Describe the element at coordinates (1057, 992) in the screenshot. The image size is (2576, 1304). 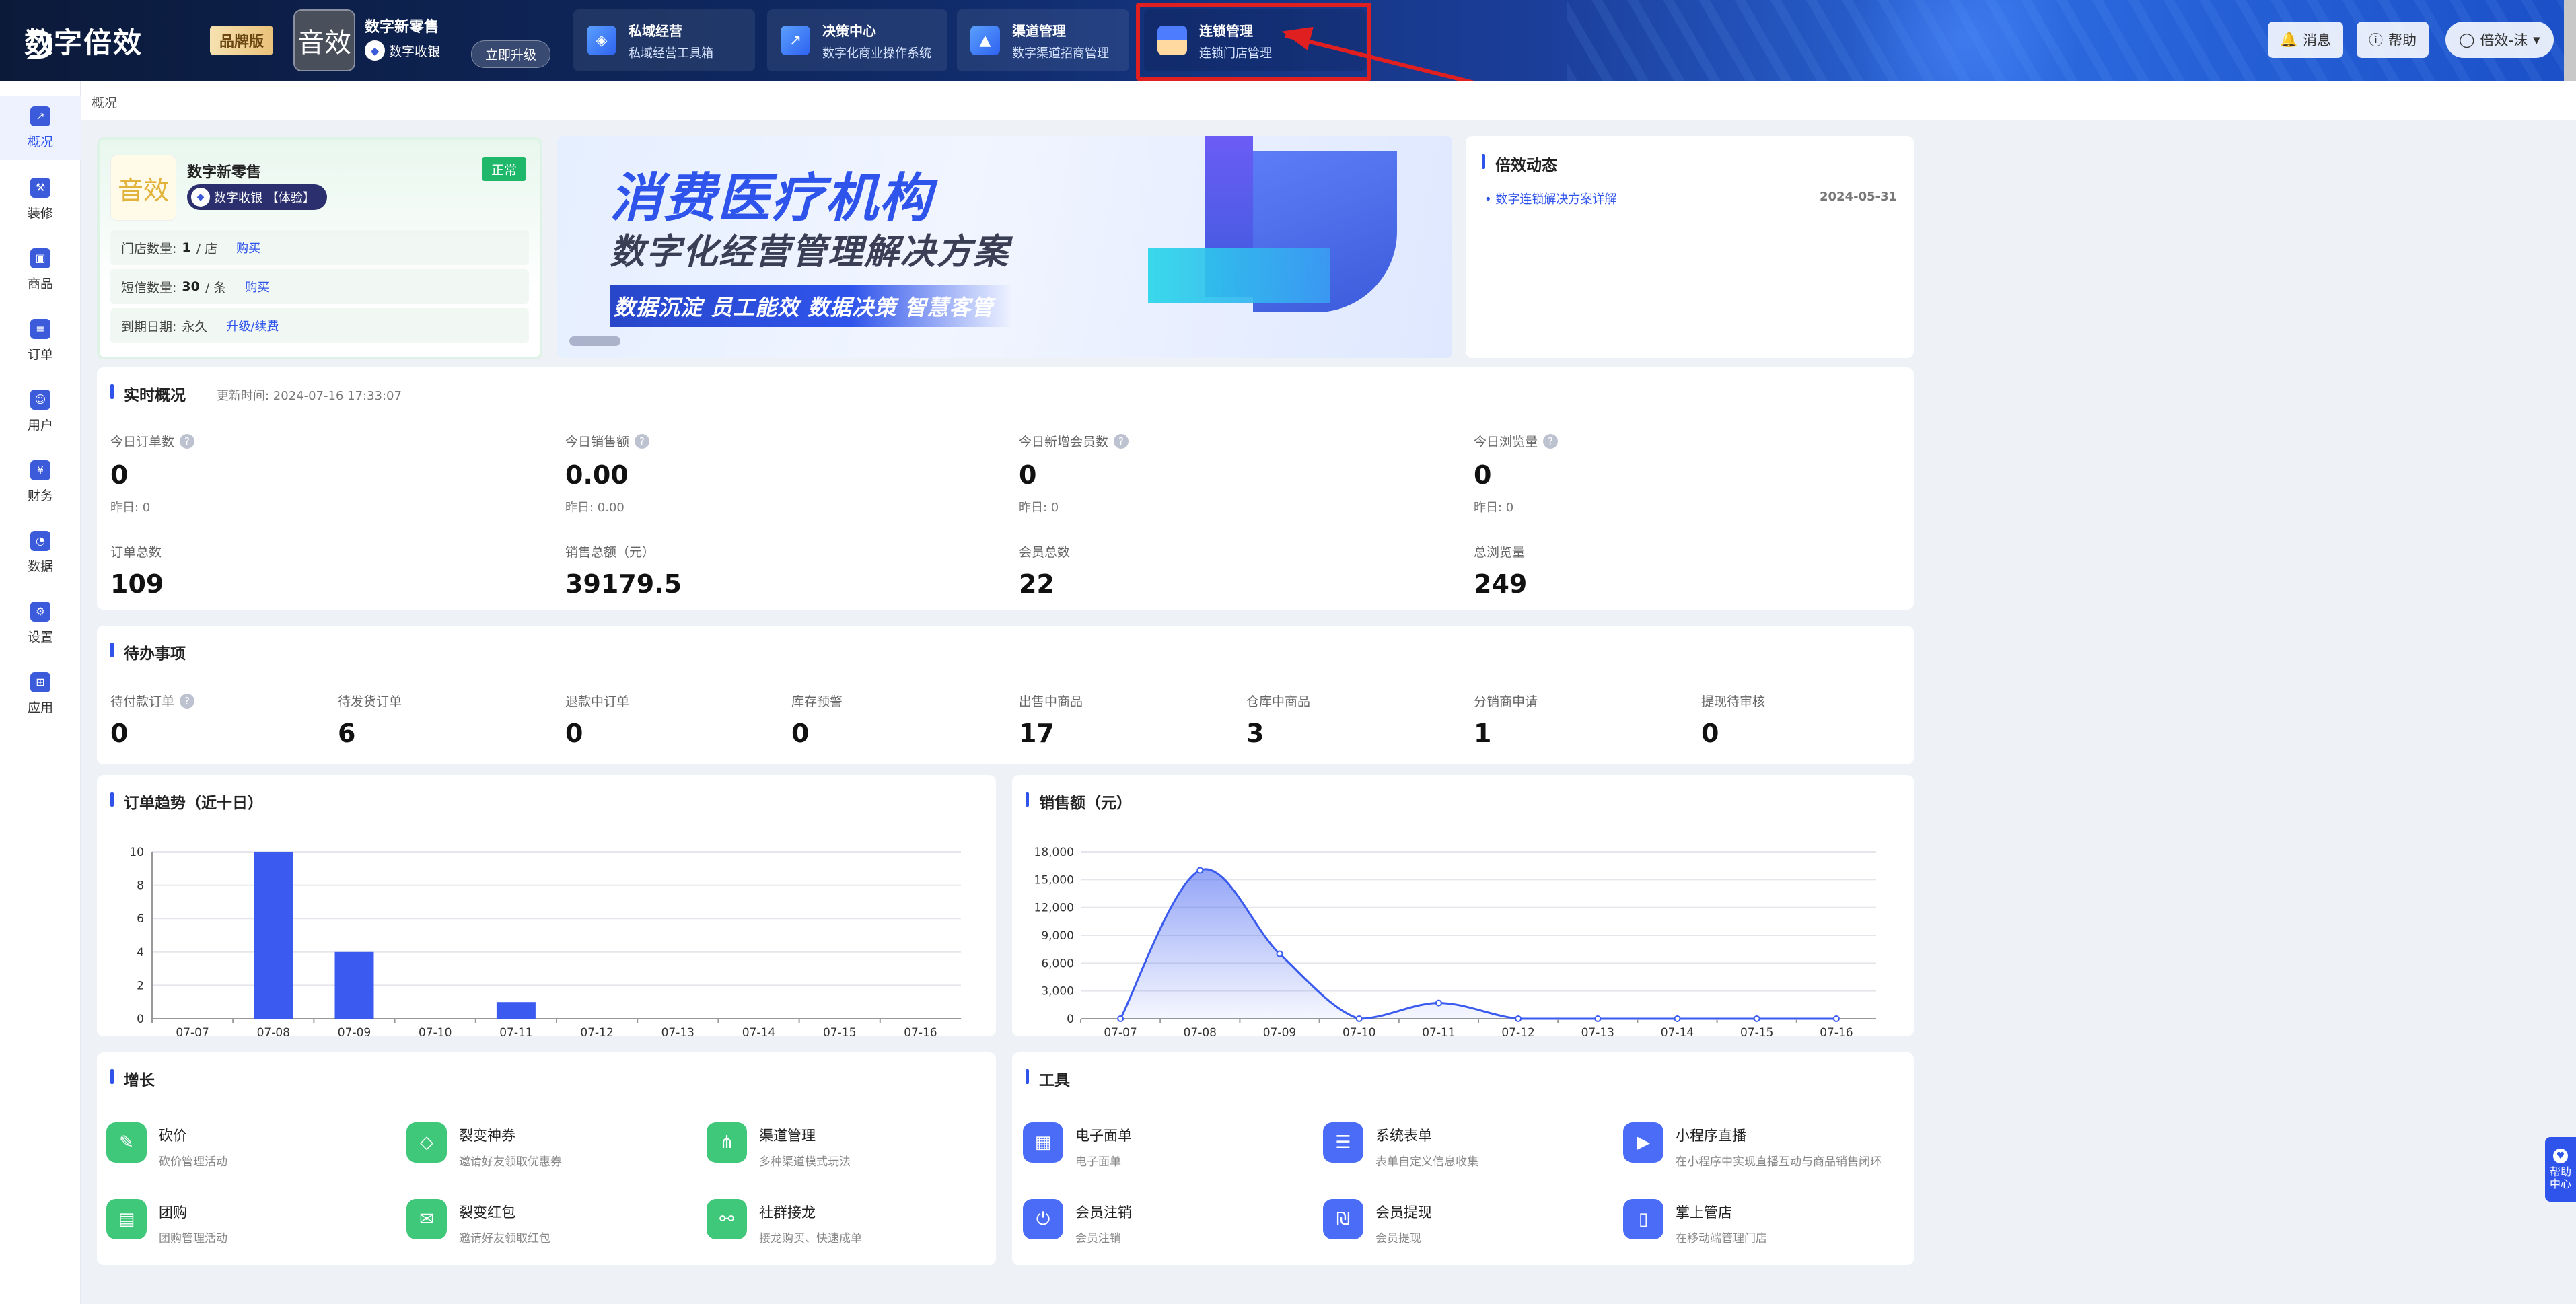
I see `y-tick-label: 3,000` at that location.